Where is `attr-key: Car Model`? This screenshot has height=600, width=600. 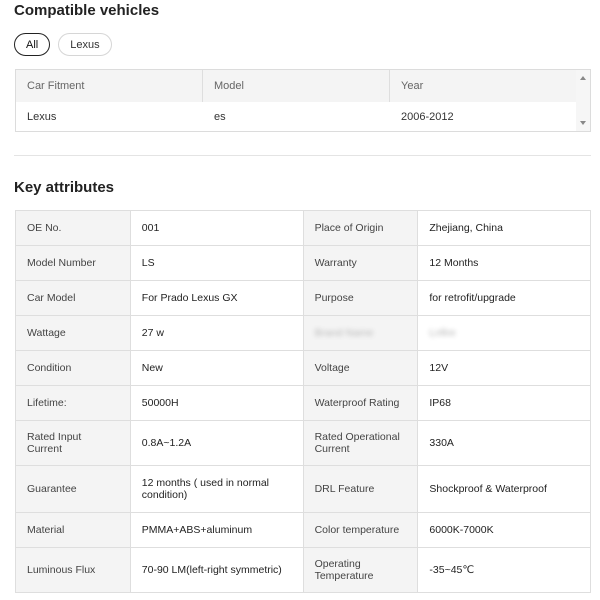
attr-key: Car Model is located at coordinates (73, 298).